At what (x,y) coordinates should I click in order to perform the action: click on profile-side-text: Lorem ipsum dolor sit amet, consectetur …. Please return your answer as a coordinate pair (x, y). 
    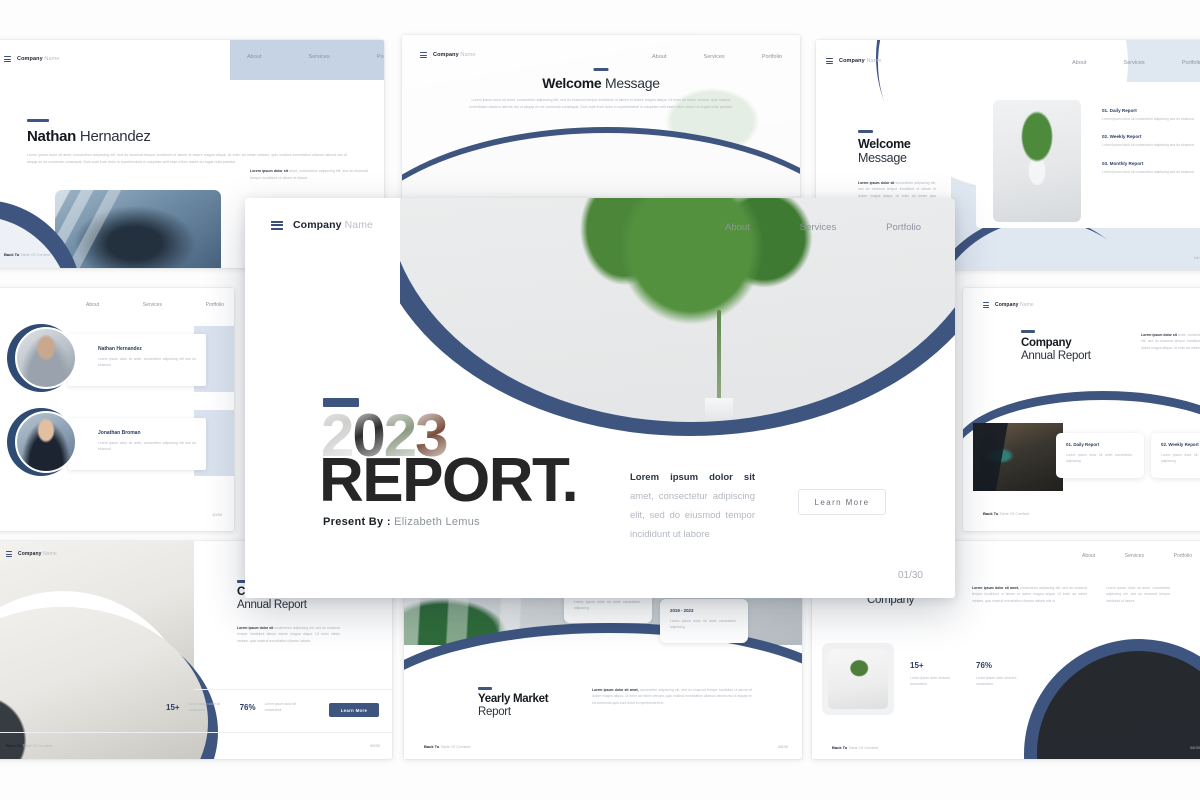
    Looking at the image, I should click on (309, 174).